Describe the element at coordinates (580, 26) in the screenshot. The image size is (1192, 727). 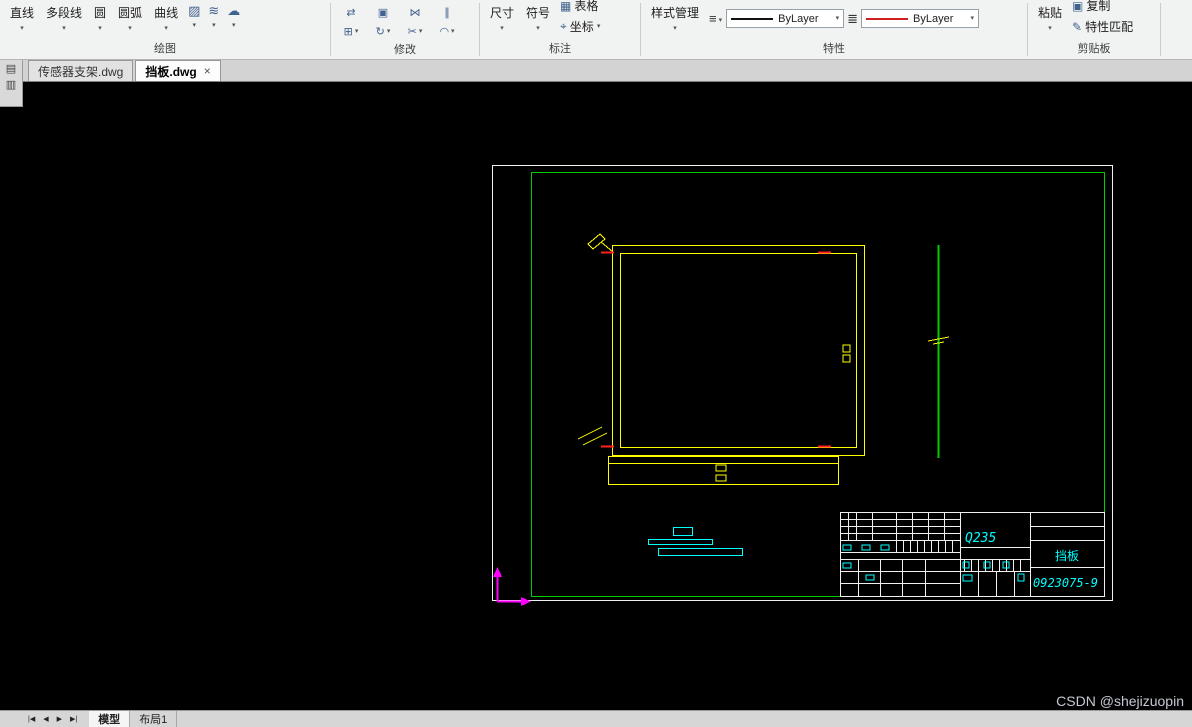
I see `coordinate-button: ⌖ 坐标 ▾` at that location.